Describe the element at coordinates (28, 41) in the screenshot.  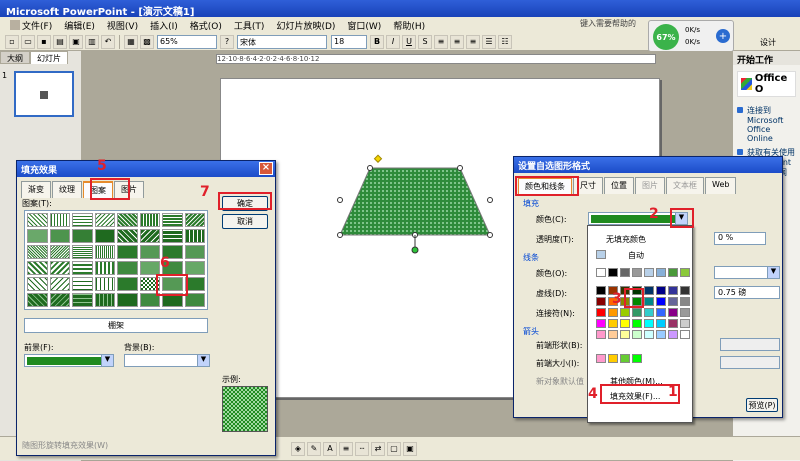
I see `open-icon: ▭` at that location.